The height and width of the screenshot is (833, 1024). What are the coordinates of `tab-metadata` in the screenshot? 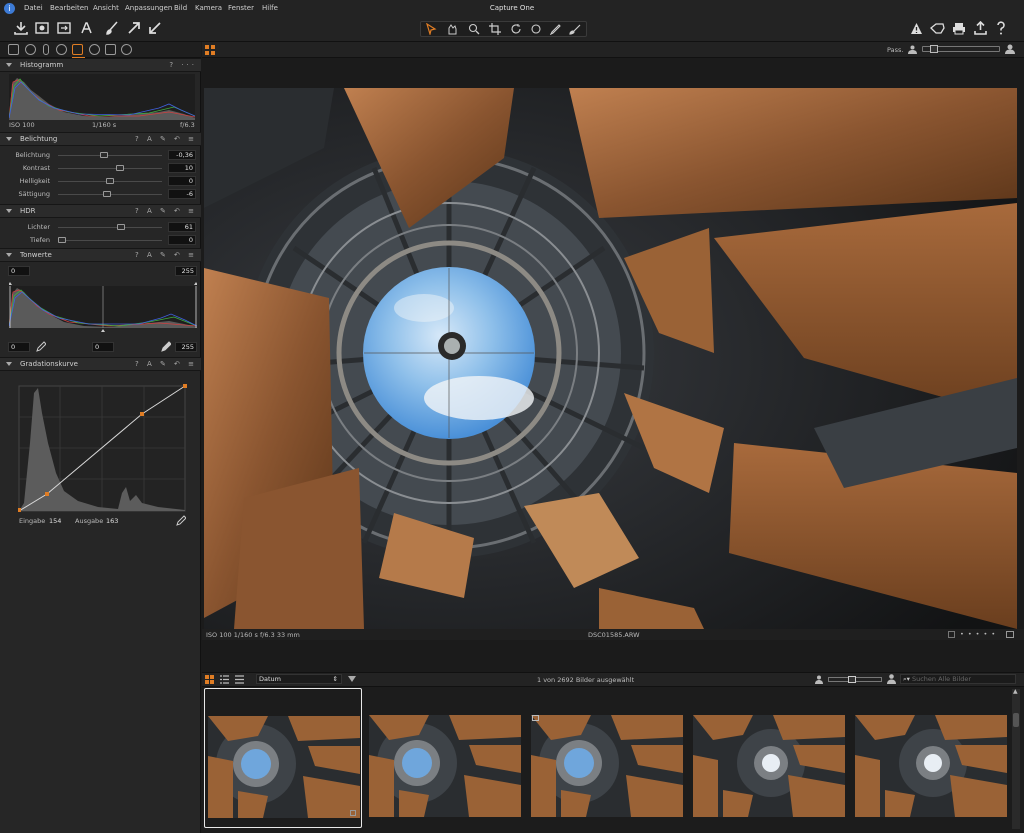 It's located at (126, 49).